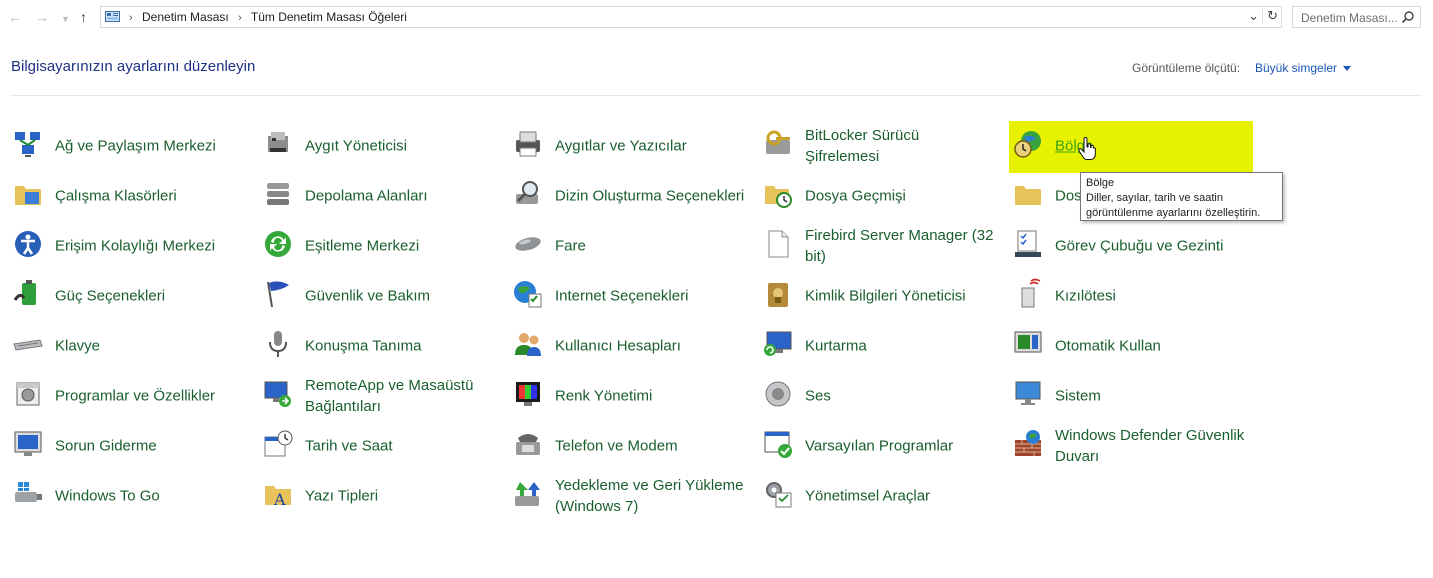 This screenshot has height=578, width=1433. What do you see at coordinates (150, 346) in the screenshot?
I see `control-panel-item-label: Klavye` at bounding box center [150, 346].